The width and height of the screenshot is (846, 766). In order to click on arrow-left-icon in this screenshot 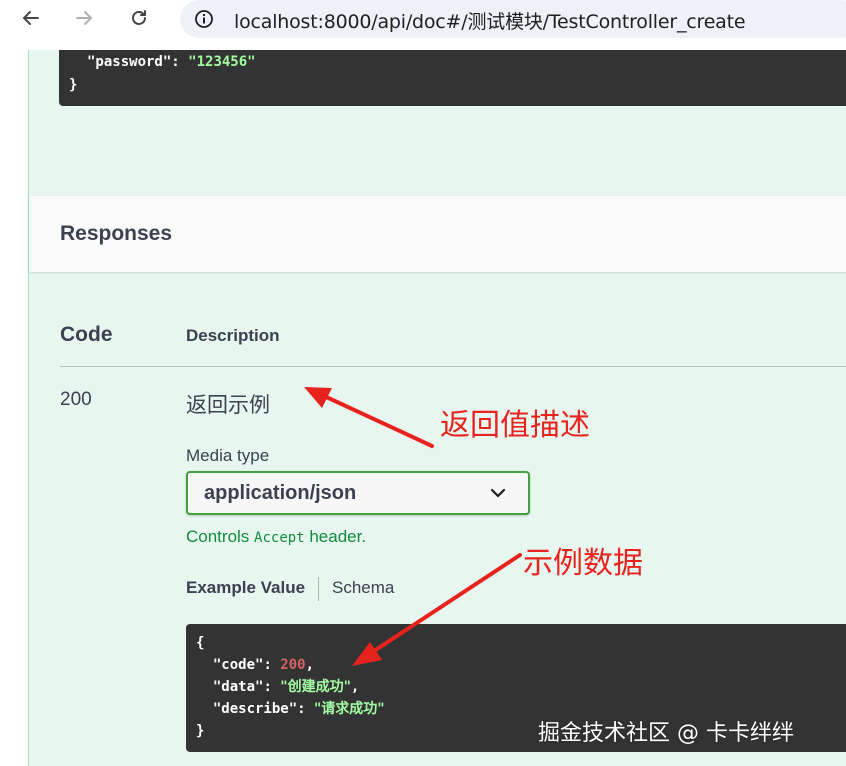, I will do `click(30, 18)`.